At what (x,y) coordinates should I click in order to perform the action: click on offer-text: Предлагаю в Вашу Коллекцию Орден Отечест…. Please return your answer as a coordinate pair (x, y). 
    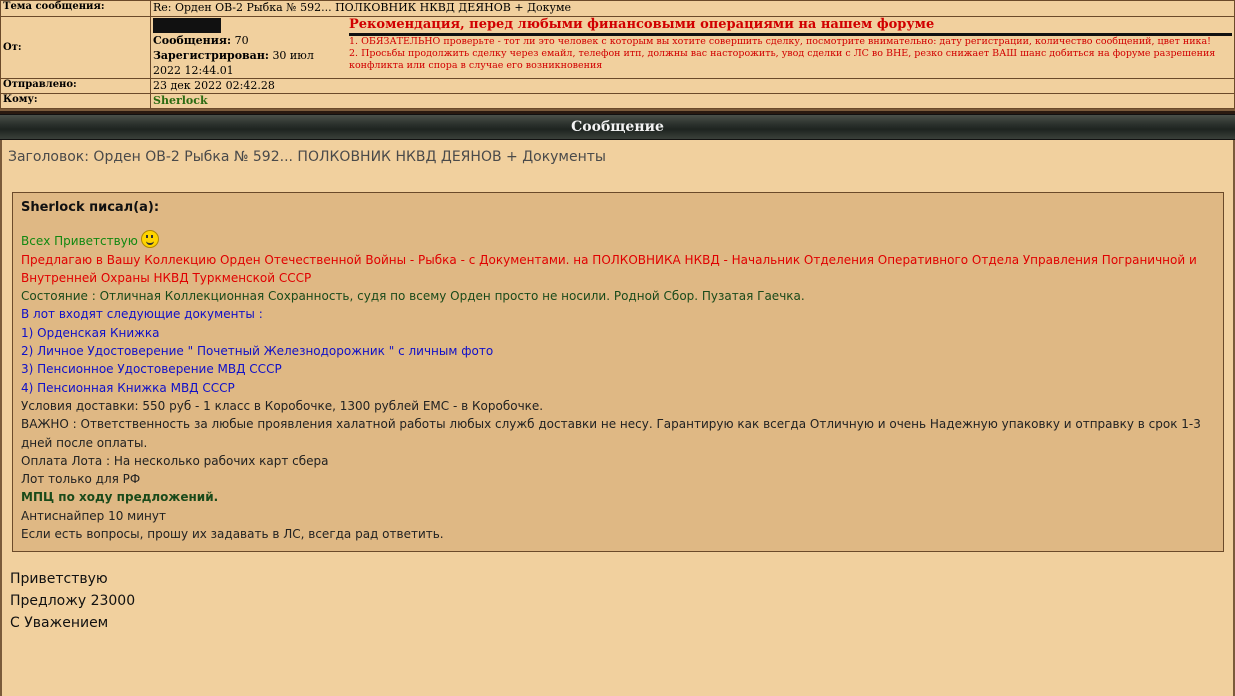
    Looking at the image, I should click on (609, 268).